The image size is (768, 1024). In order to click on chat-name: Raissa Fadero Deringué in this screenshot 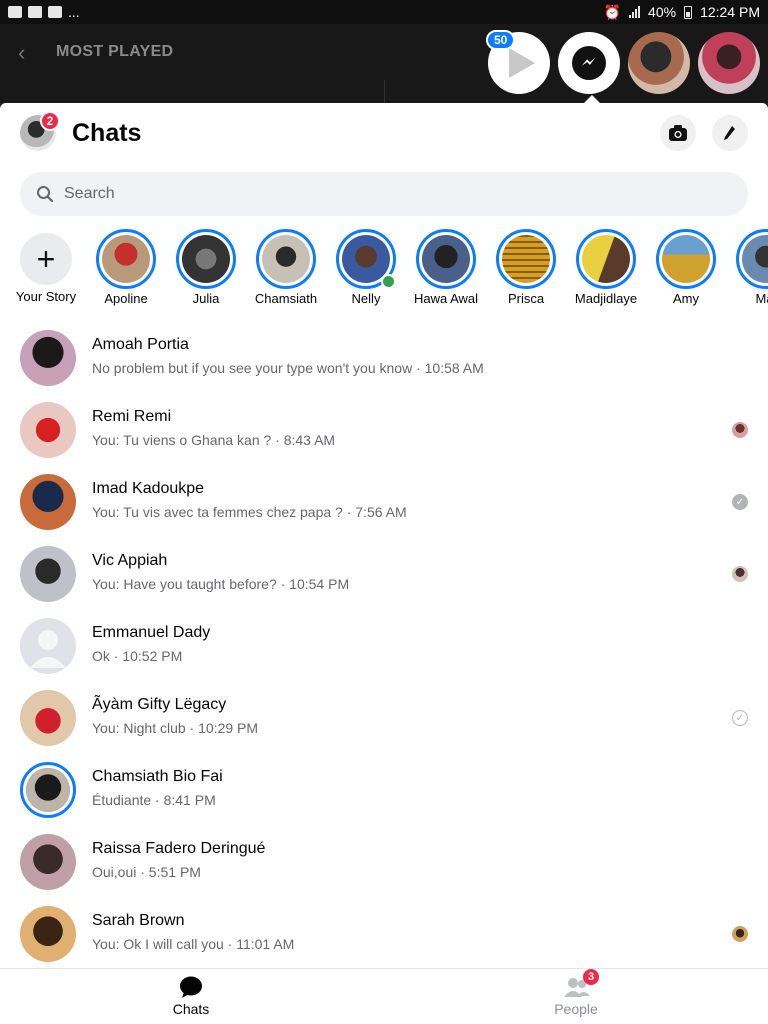, I will do `click(179, 848)`.